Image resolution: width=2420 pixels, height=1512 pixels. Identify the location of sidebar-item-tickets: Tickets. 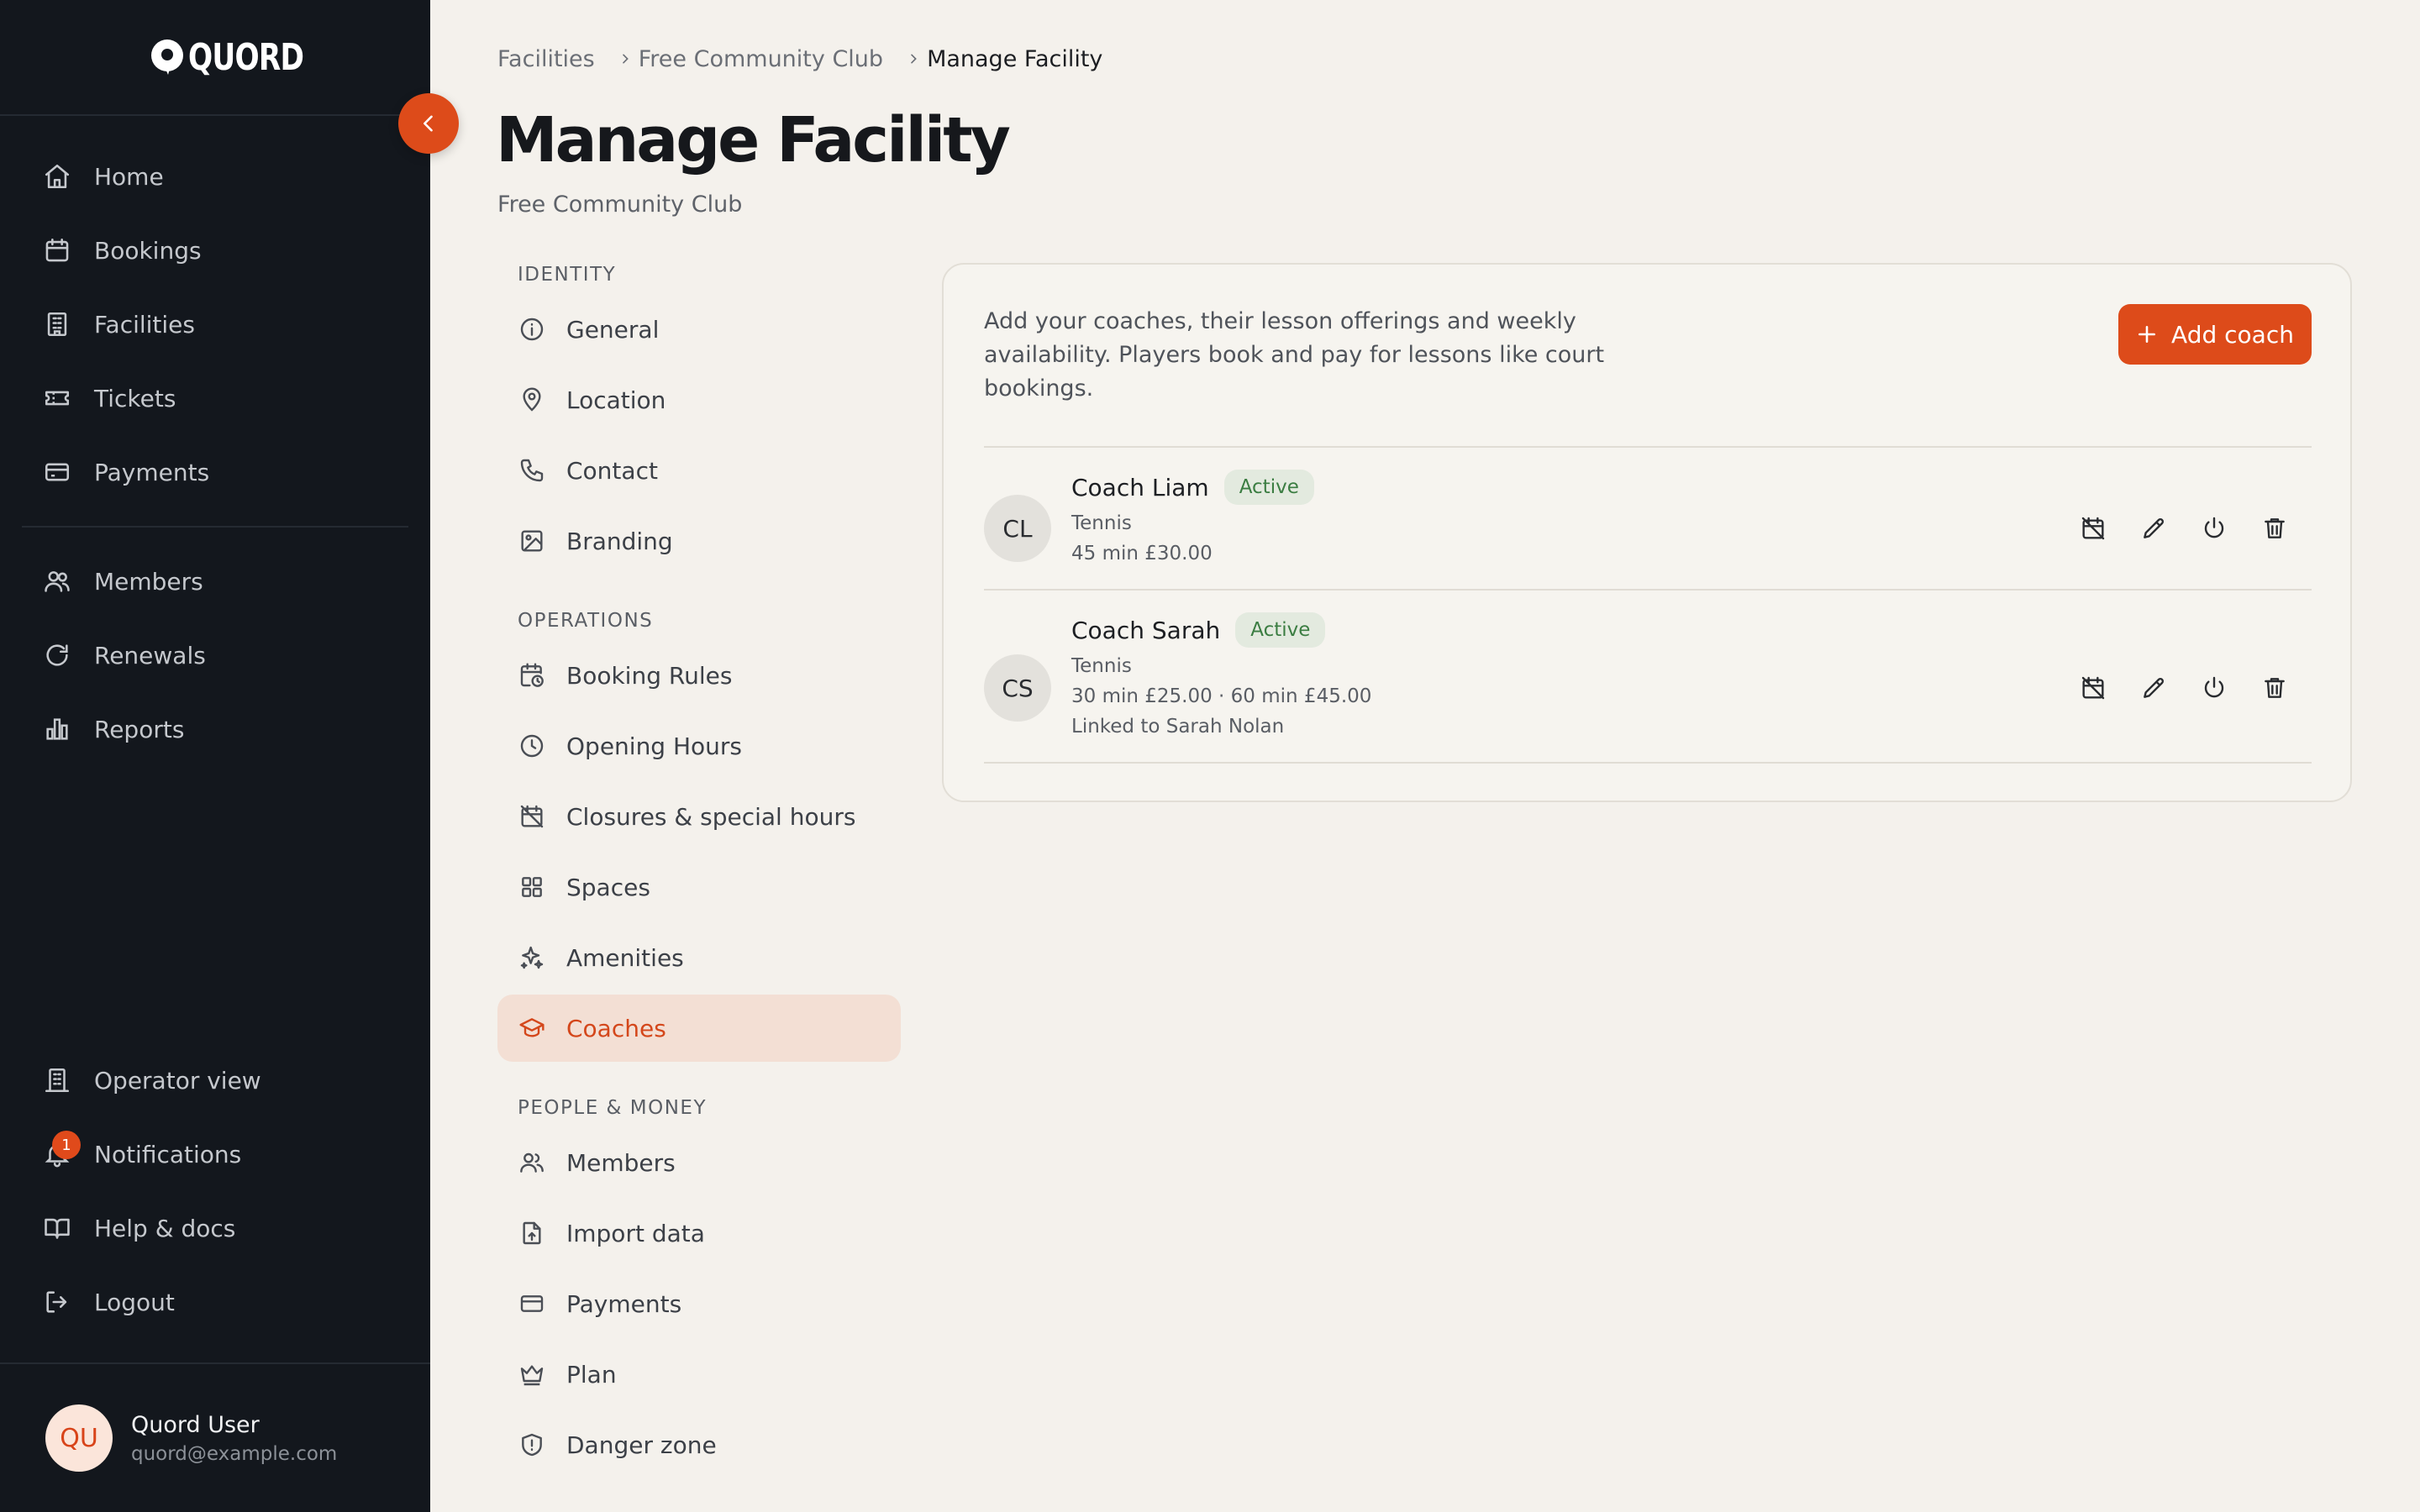
(218, 398).